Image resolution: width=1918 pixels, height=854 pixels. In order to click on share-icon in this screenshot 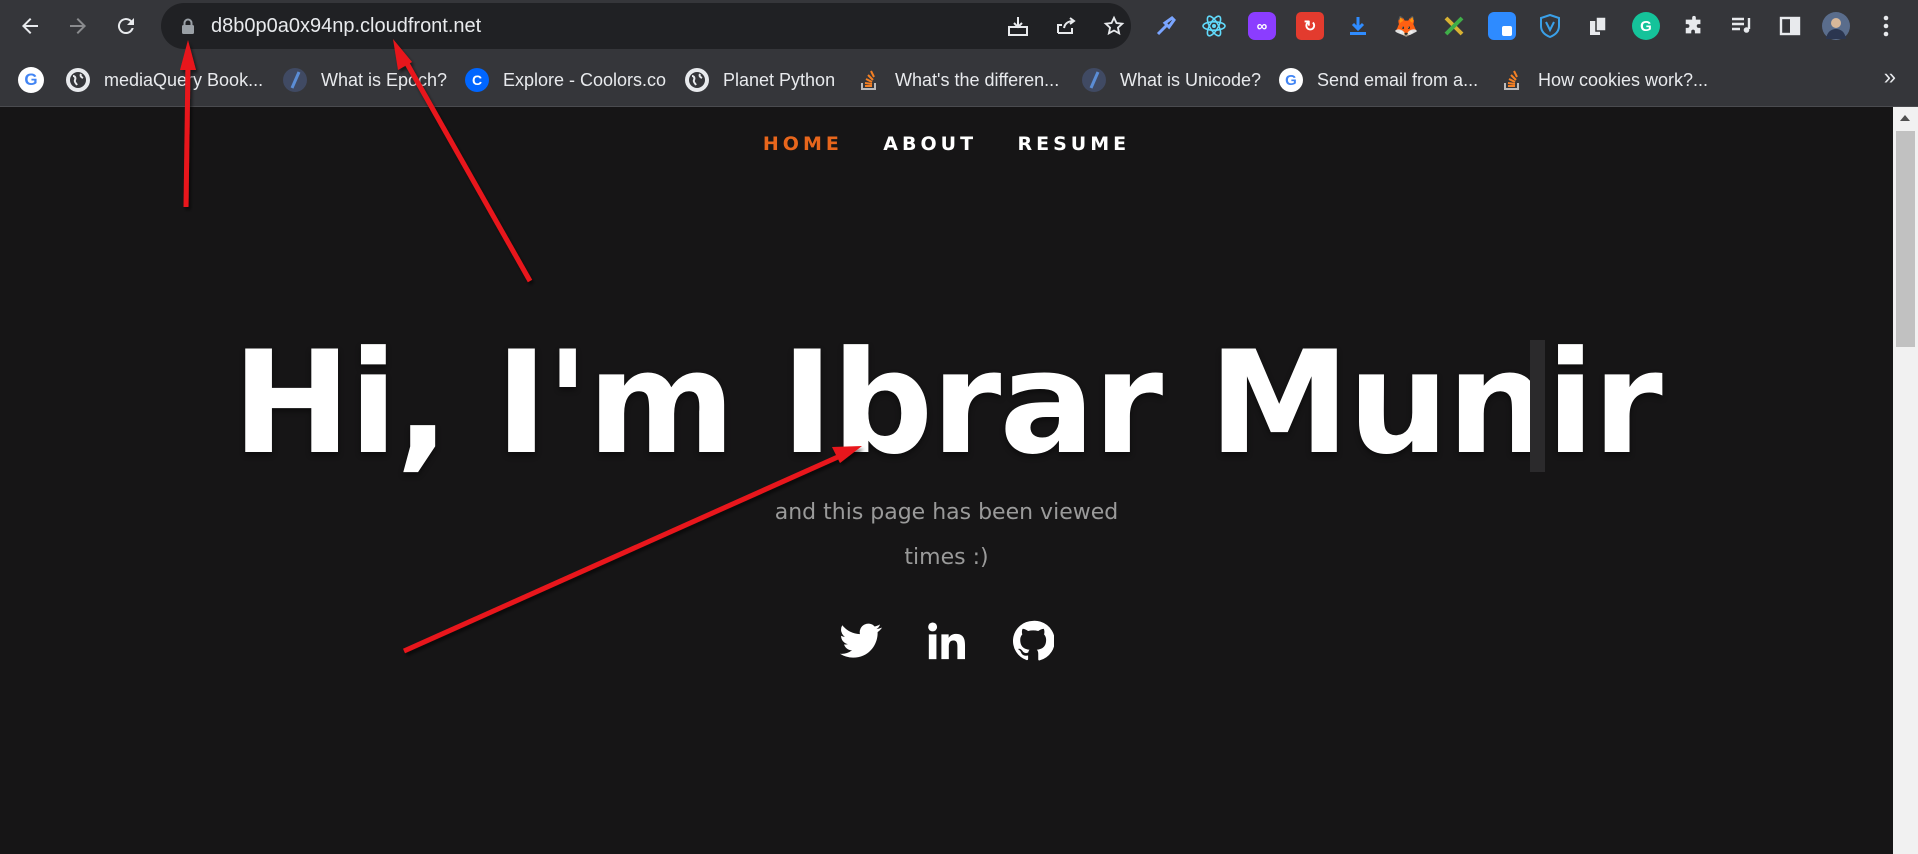, I will do `click(1066, 26)`.